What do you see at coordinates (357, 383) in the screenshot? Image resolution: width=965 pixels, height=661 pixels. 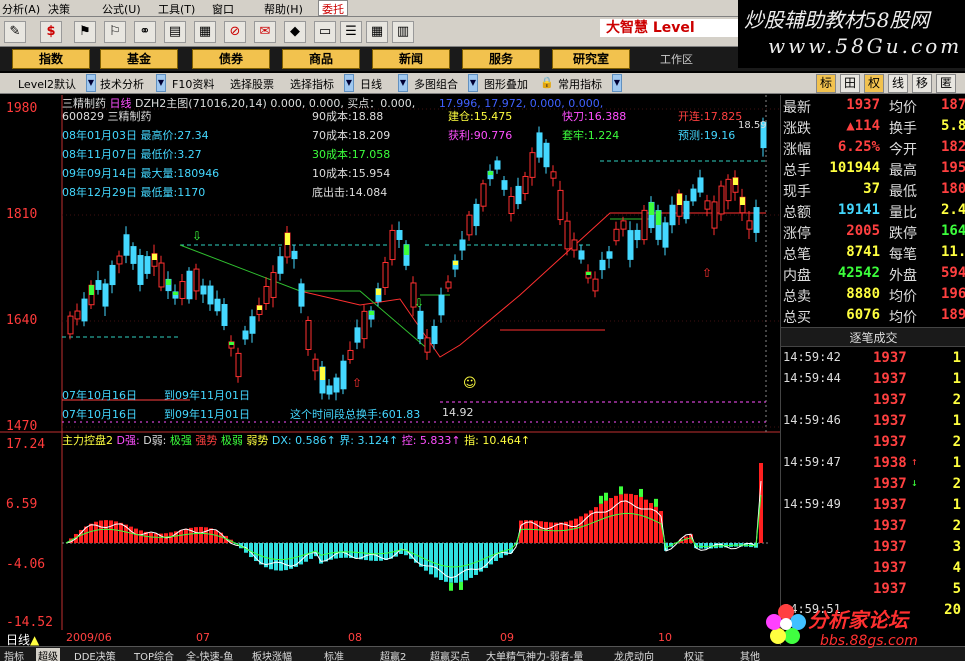 I see `up-arrow-icon: ⇧` at bounding box center [357, 383].